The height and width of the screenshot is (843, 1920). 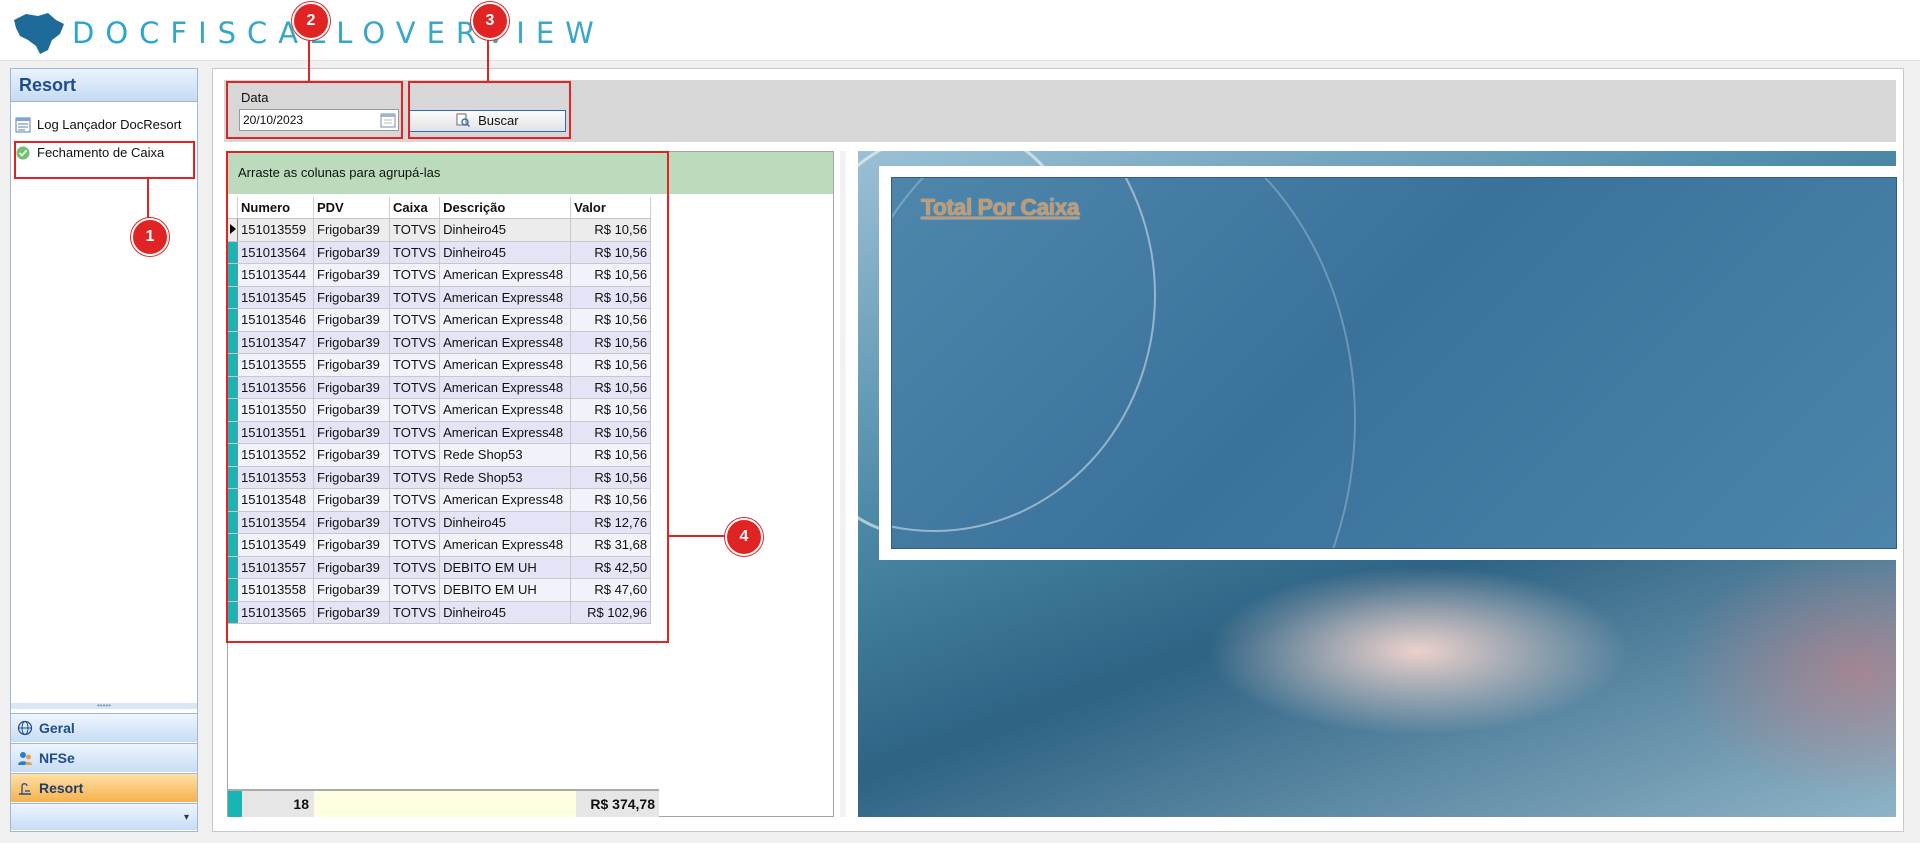 I want to click on sidebar-item-log-lancador: Log Lançador DocResort, so click(x=98, y=125).